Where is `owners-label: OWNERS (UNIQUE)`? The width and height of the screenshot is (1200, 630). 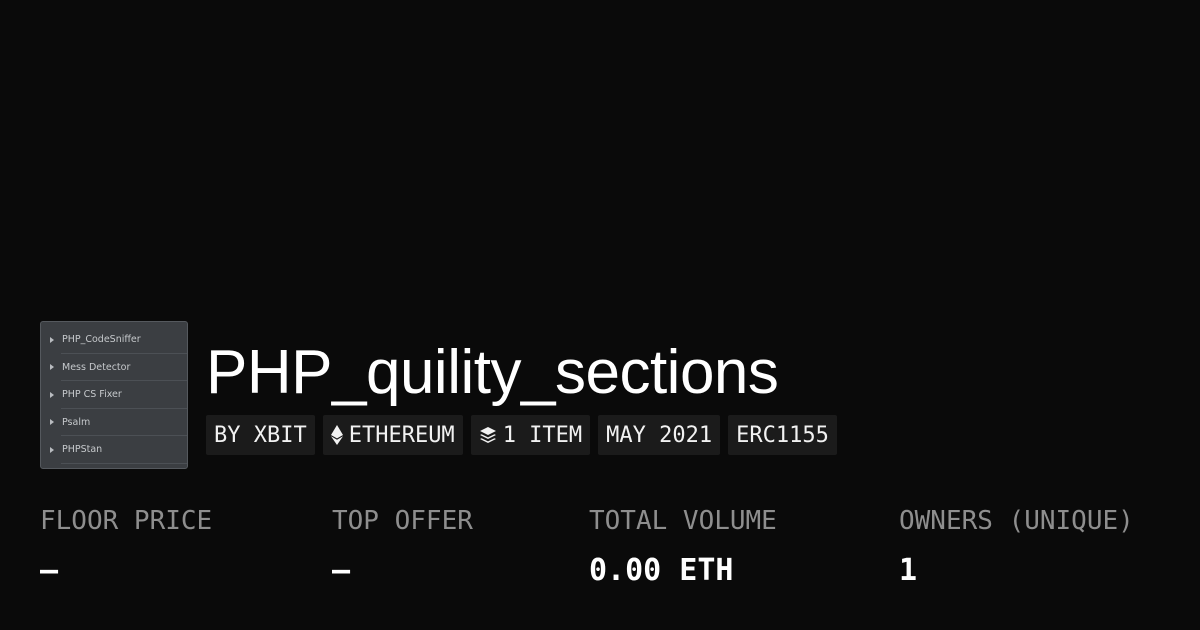
owners-label: OWNERS (UNIQUE) is located at coordinates (1016, 521).